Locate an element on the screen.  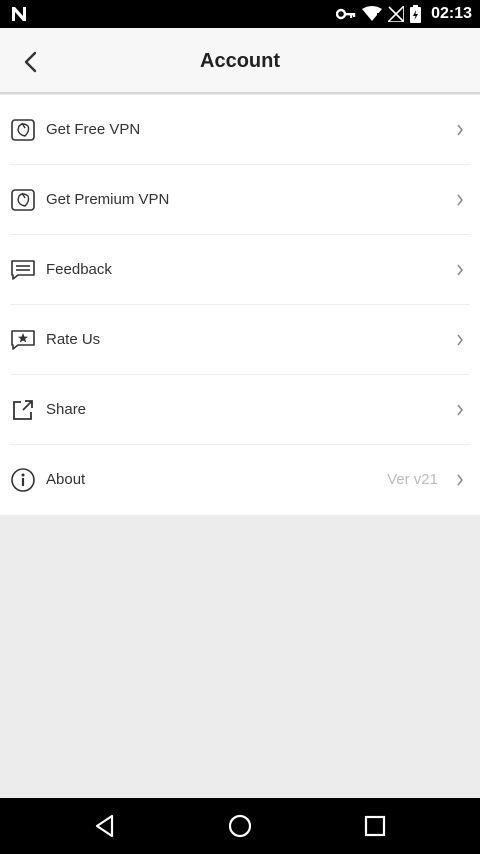
notification-n-icon is located at coordinates (19, 14).